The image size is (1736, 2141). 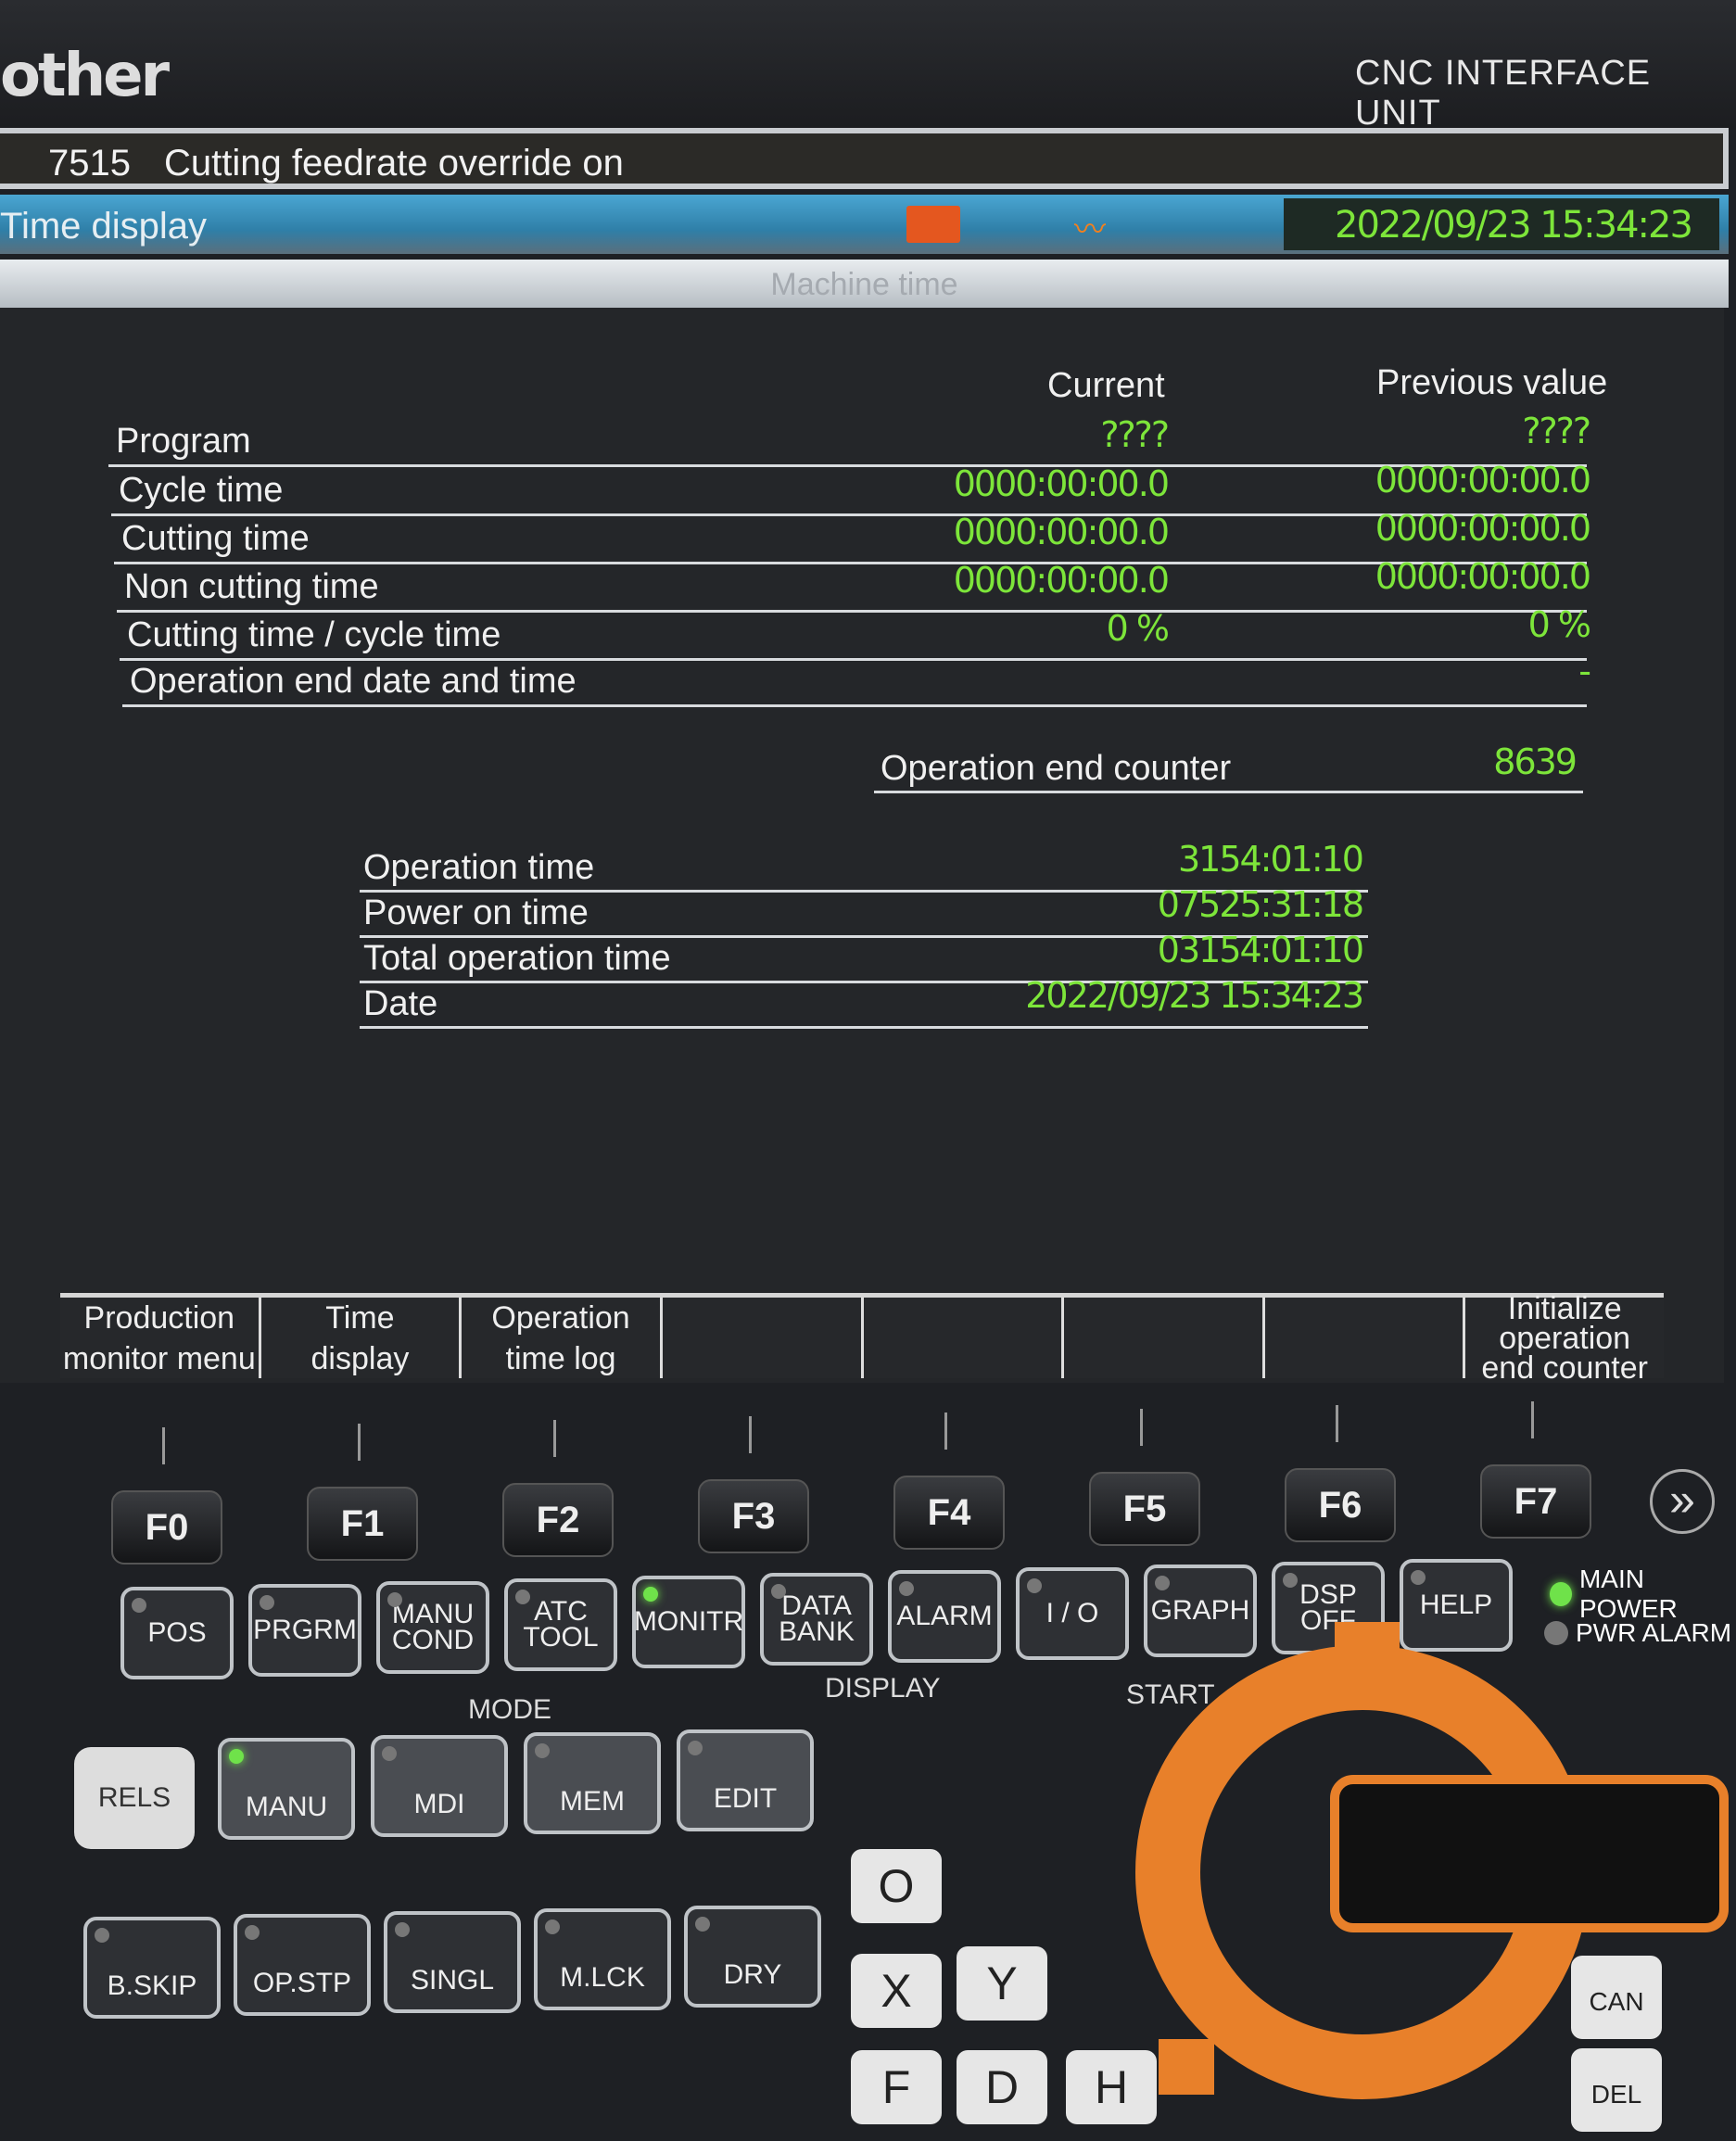 What do you see at coordinates (896, 2087) in the screenshot?
I see `letter-key-f: F` at bounding box center [896, 2087].